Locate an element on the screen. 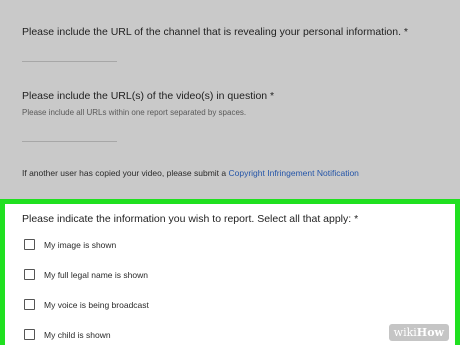 The width and height of the screenshot is (460, 345). option-label: My image is shown is located at coordinates (80, 244).